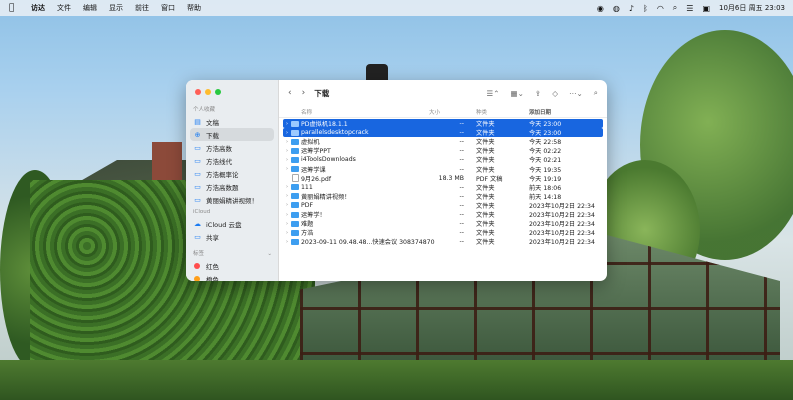 The width and height of the screenshot is (793, 400). What do you see at coordinates (631, 8) in the screenshot?
I see `music-icon: ♪` at bounding box center [631, 8].